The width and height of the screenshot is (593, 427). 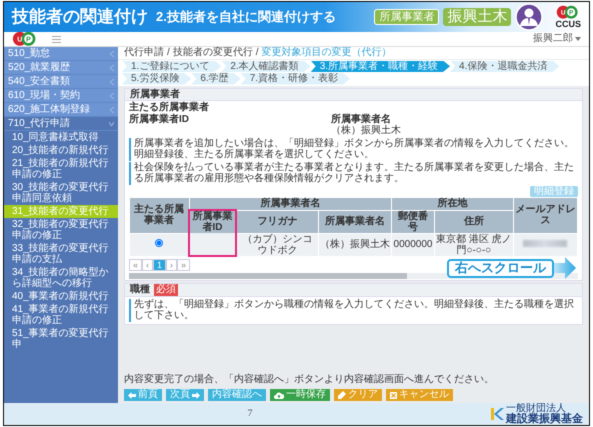 I want to click on info-note: 所属事業者を追加したい場合は、「明細登録」ボタンから所属事業者の情報を入力してください。明細登録後、主たる所属事業者を選択してください。, so click(x=353, y=149).